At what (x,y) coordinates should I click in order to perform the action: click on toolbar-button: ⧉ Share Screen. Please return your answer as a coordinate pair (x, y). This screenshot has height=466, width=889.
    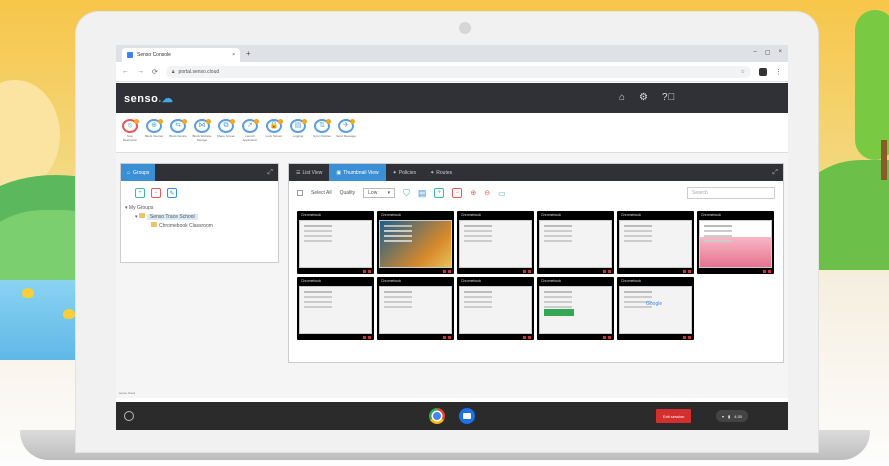
    Looking at the image, I should click on (226, 132).